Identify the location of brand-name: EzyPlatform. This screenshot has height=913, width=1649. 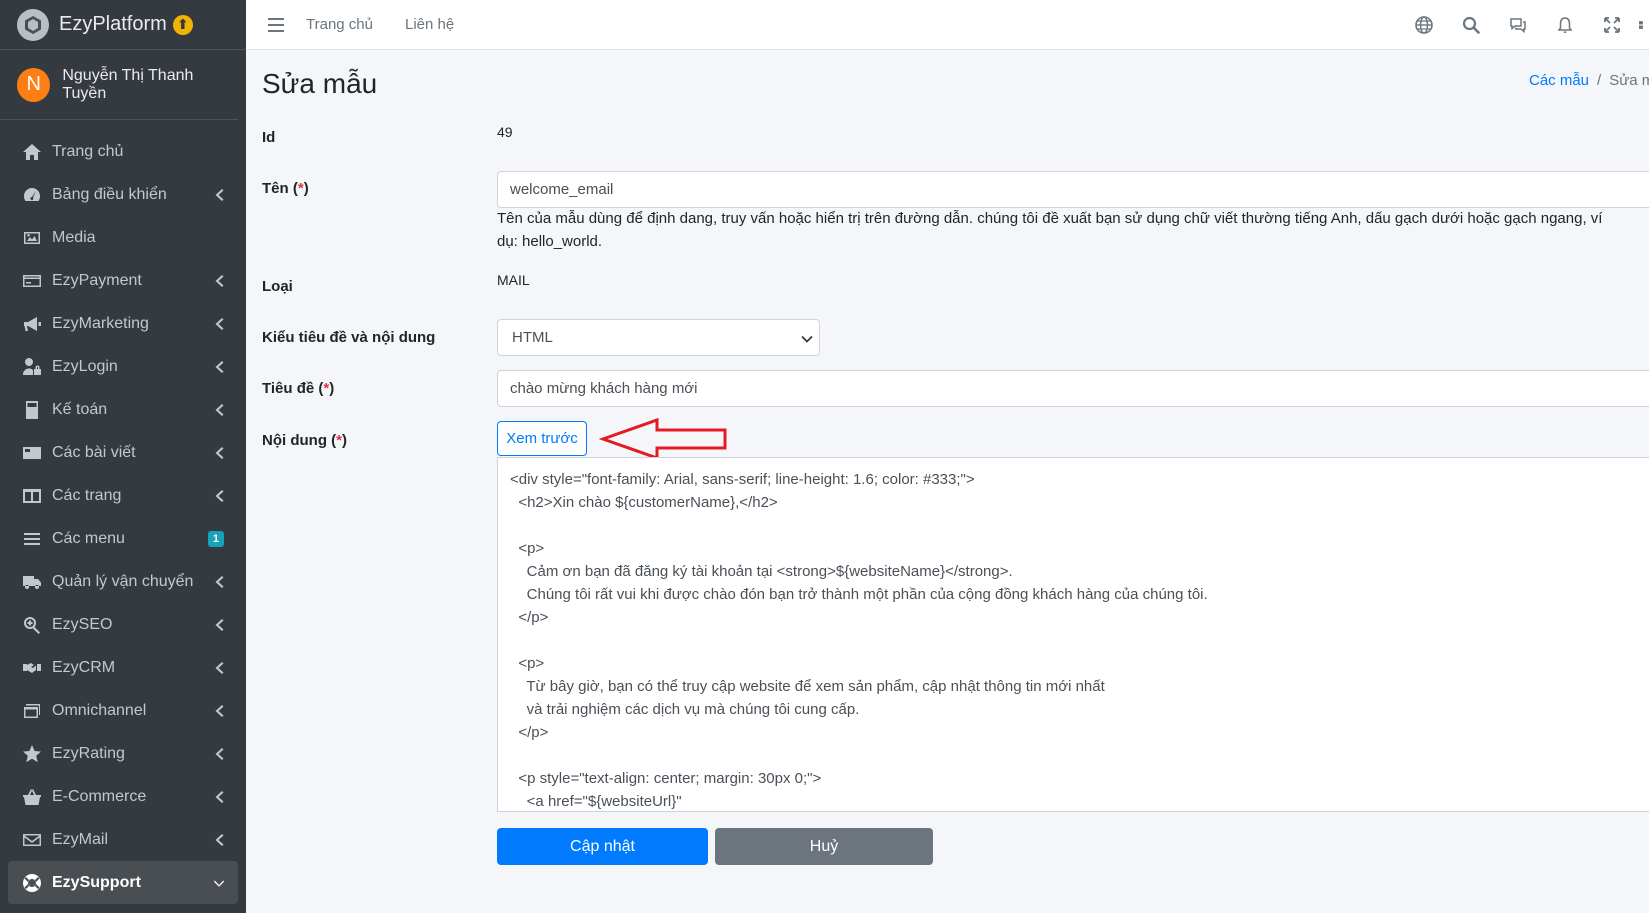
(113, 24).